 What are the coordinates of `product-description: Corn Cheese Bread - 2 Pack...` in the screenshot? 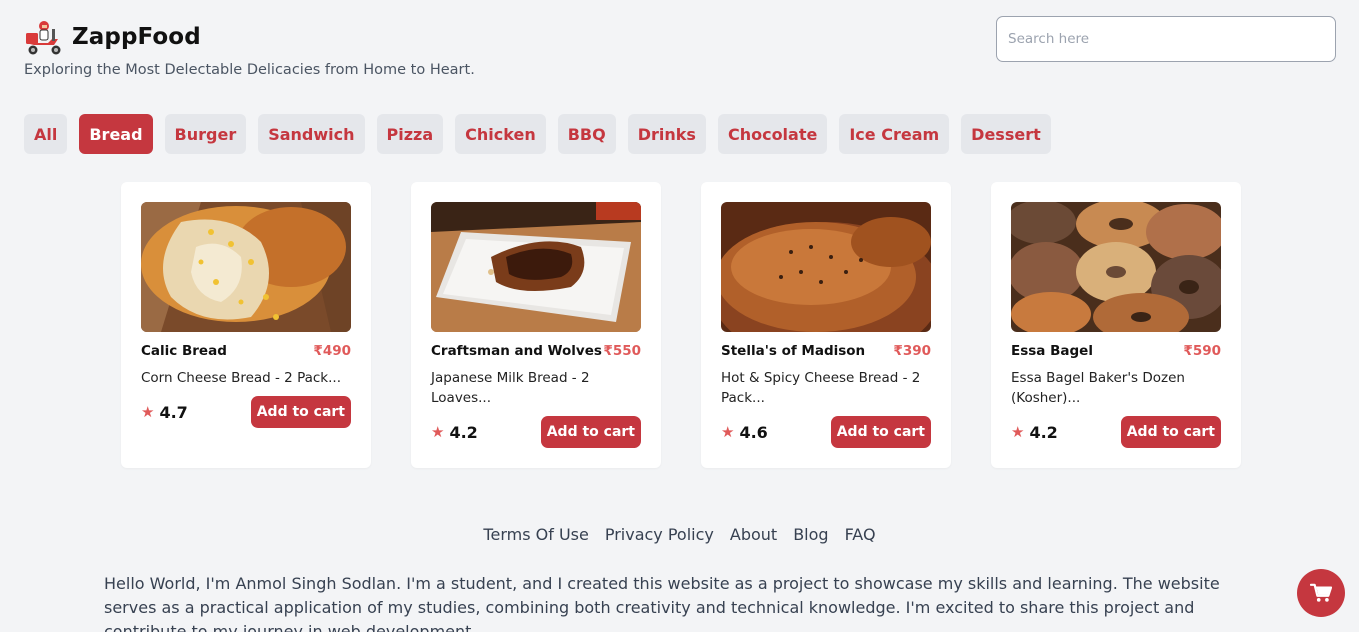 It's located at (241, 378).